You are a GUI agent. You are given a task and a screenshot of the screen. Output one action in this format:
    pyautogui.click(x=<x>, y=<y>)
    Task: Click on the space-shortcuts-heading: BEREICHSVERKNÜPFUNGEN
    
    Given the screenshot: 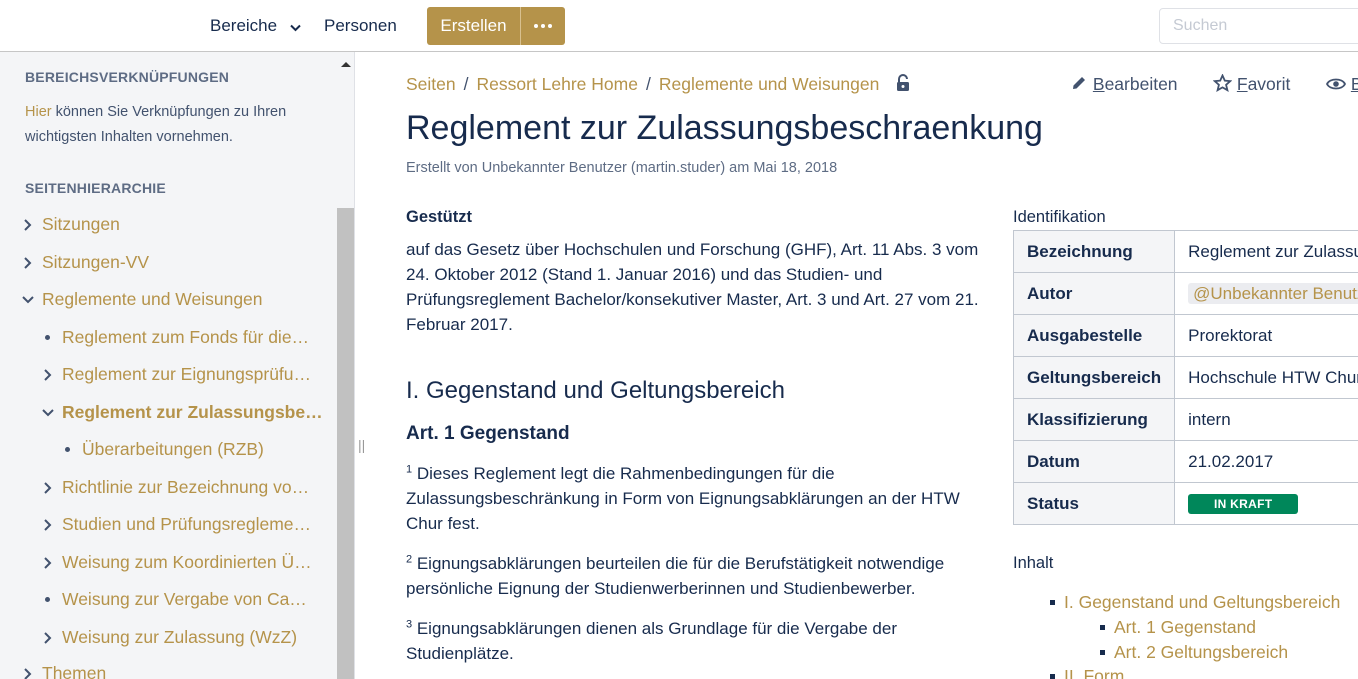 What is the action you would take?
    pyautogui.click(x=127, y=77)
    